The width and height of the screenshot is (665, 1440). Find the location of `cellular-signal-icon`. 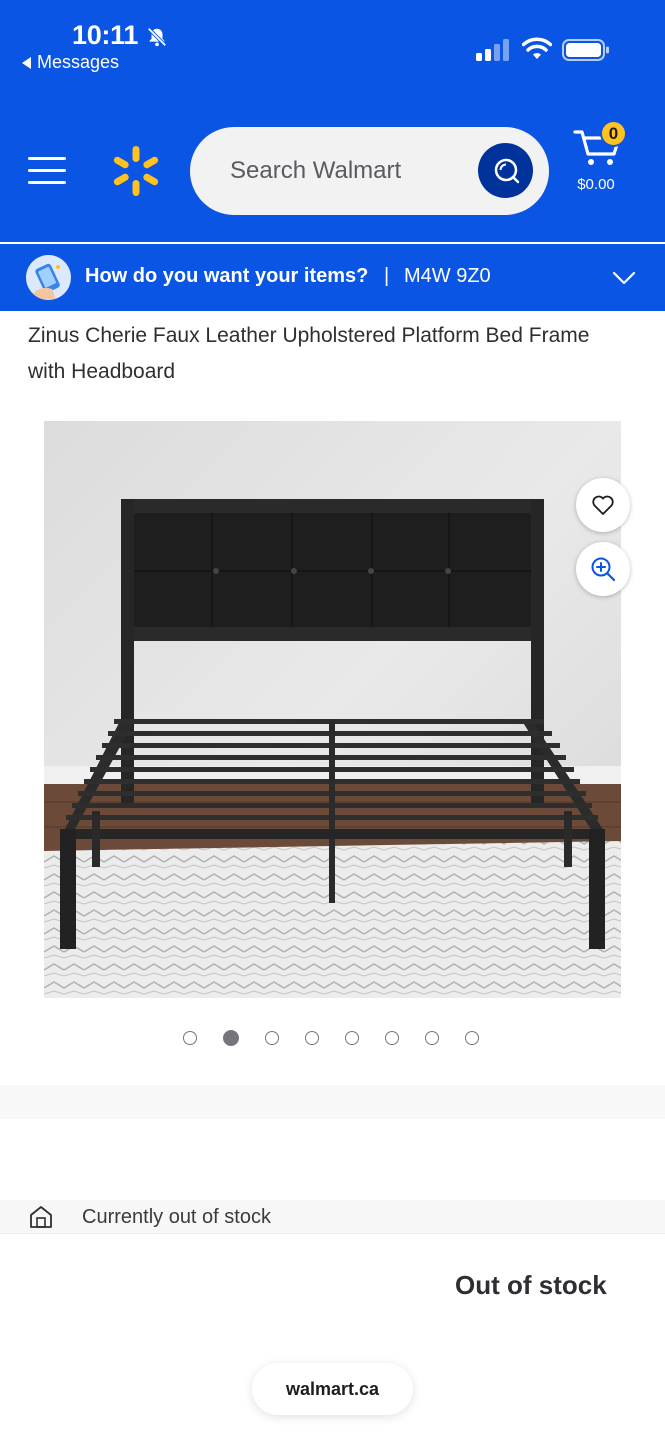

cellular-signal-icon is located at coordinates (492, 50).